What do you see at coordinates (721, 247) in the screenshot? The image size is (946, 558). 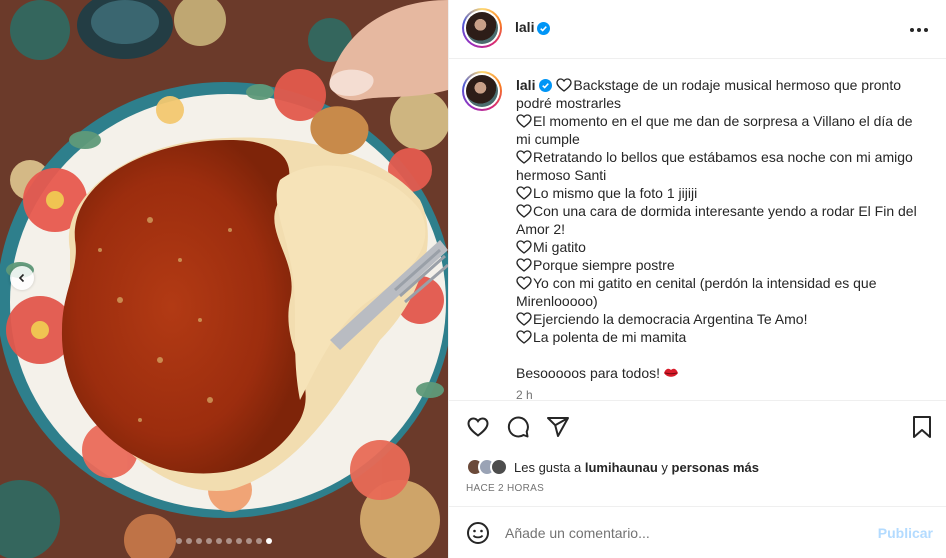 I see `caption-line: Mi gatito` at bounding box center [721, 247].